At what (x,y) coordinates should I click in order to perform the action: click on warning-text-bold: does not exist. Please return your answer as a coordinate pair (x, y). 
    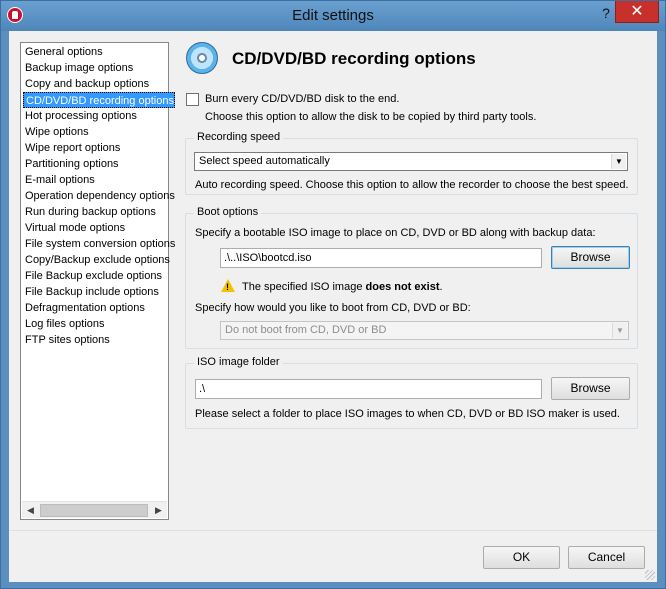
    Looking at the image, I should click on (402, 287).